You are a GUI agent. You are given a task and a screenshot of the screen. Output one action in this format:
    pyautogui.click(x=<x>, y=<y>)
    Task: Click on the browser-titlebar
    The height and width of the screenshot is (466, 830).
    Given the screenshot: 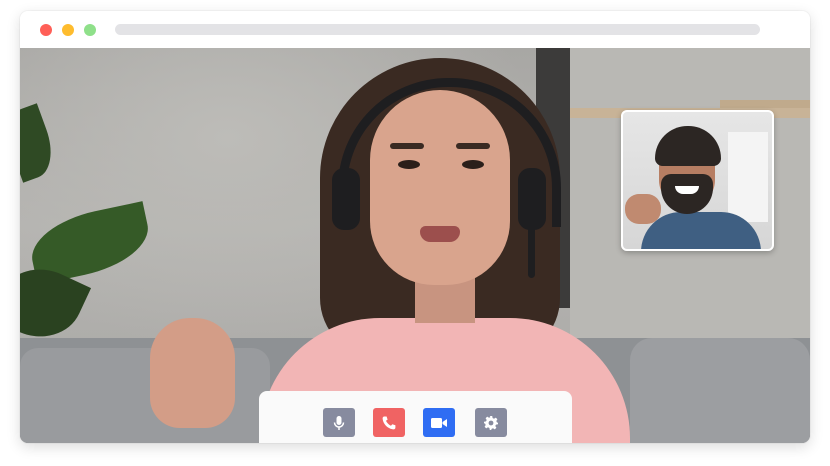 What is the action you would take?
    pyautogui.click(x=415, y=29)
    